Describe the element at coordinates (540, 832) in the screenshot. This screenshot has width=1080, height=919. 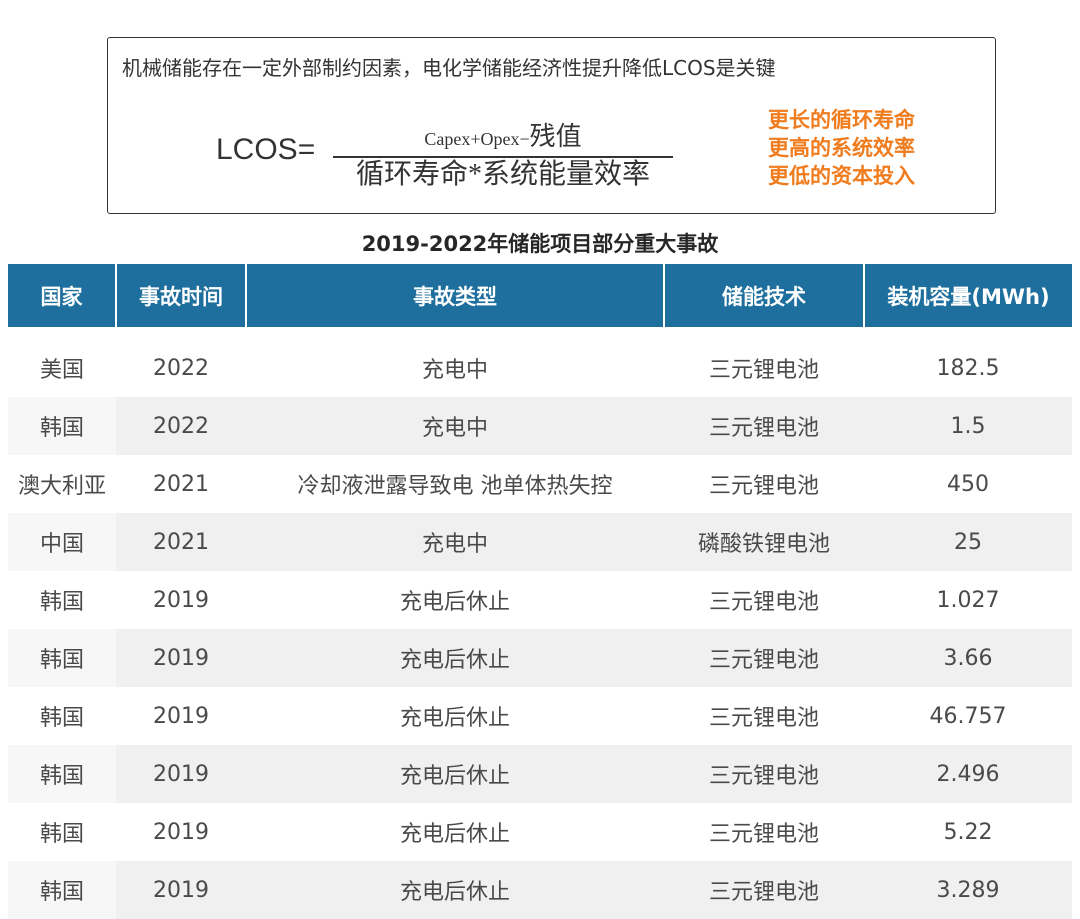
I see `table-row: 韩国 2019 充电后休止 三元锂电池 5.22` at that location.